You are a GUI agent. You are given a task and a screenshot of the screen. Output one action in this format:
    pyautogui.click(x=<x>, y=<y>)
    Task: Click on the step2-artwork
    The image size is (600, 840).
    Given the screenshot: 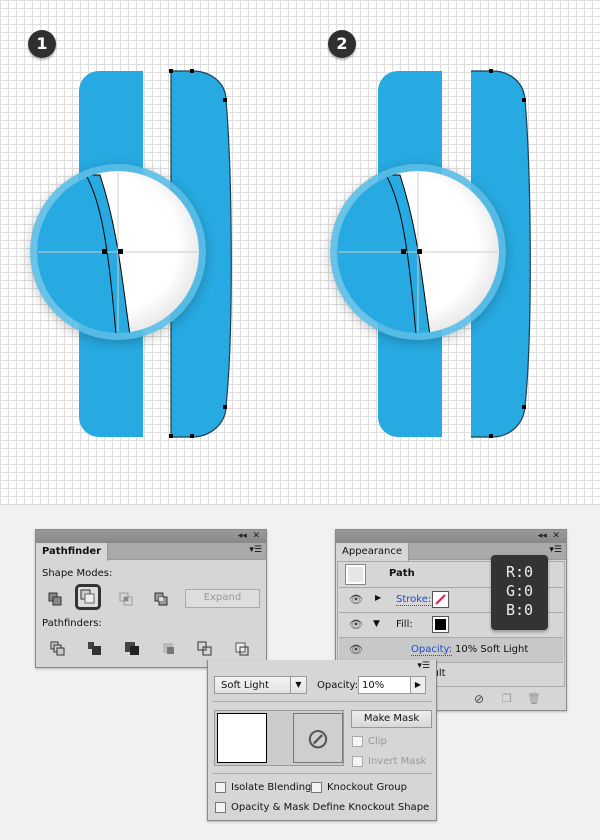 What is the action you would take?
    pyautogui.click(x=430, y=253)
    